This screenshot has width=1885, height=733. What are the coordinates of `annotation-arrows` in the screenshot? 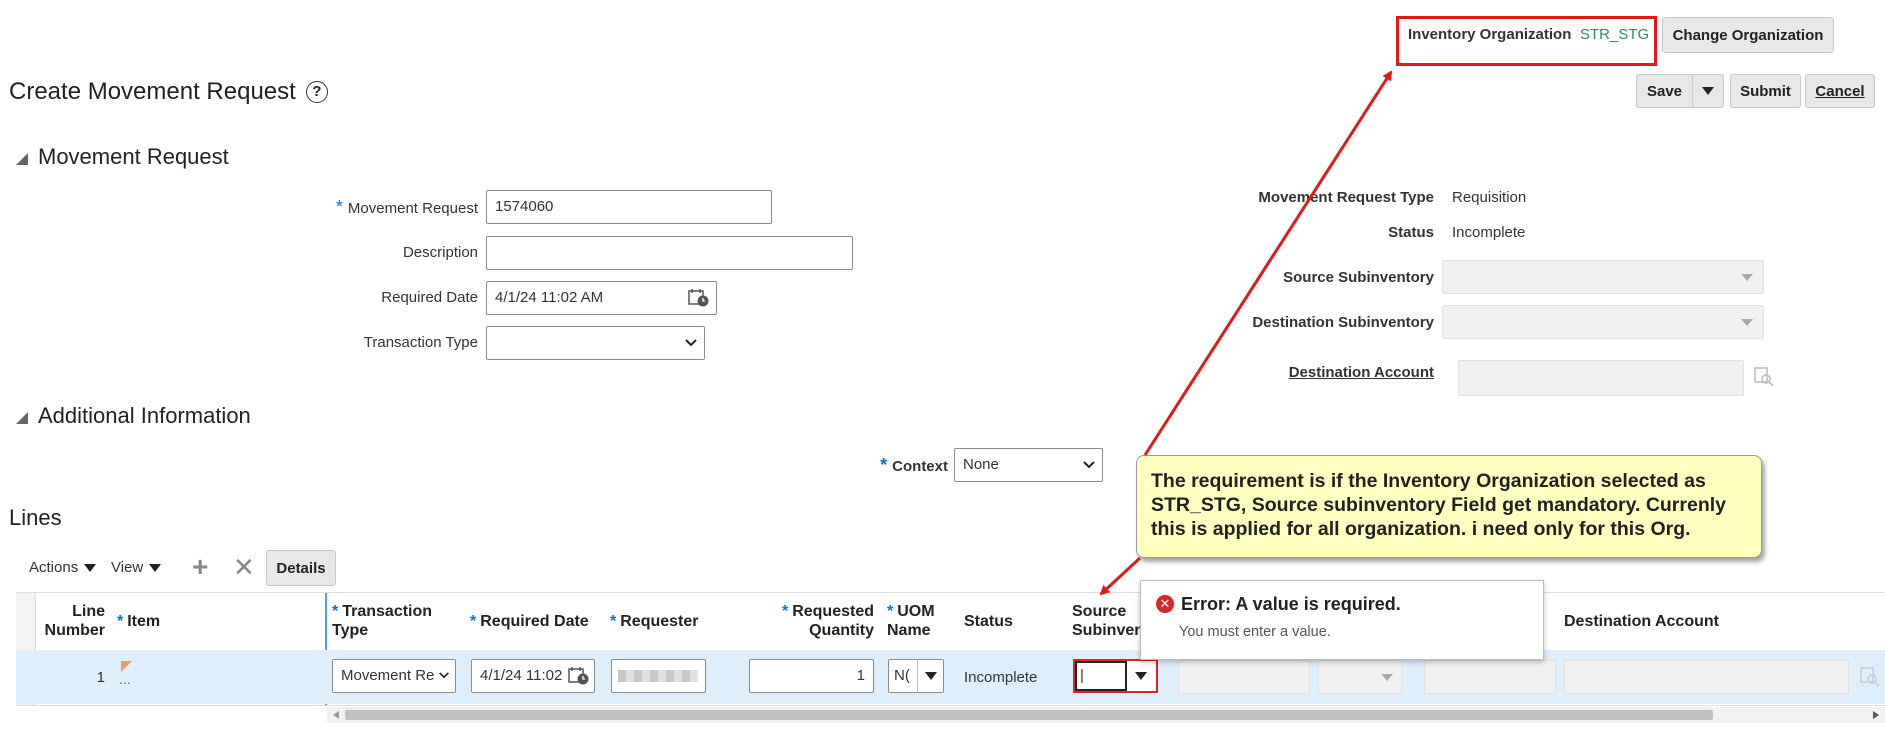 It's located at (1246, 333).